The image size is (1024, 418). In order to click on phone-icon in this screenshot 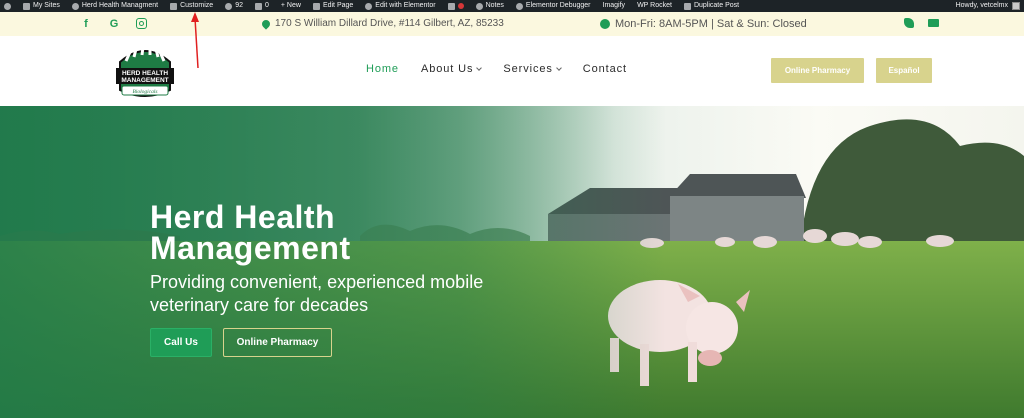, I will do `click(909, 23)`.